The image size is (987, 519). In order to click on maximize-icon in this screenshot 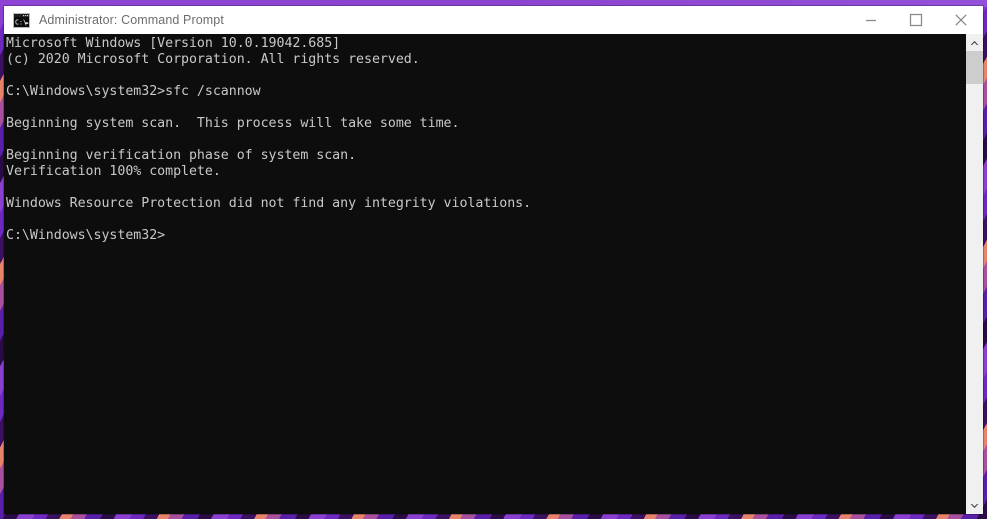, I will do `click(915, 20)`.